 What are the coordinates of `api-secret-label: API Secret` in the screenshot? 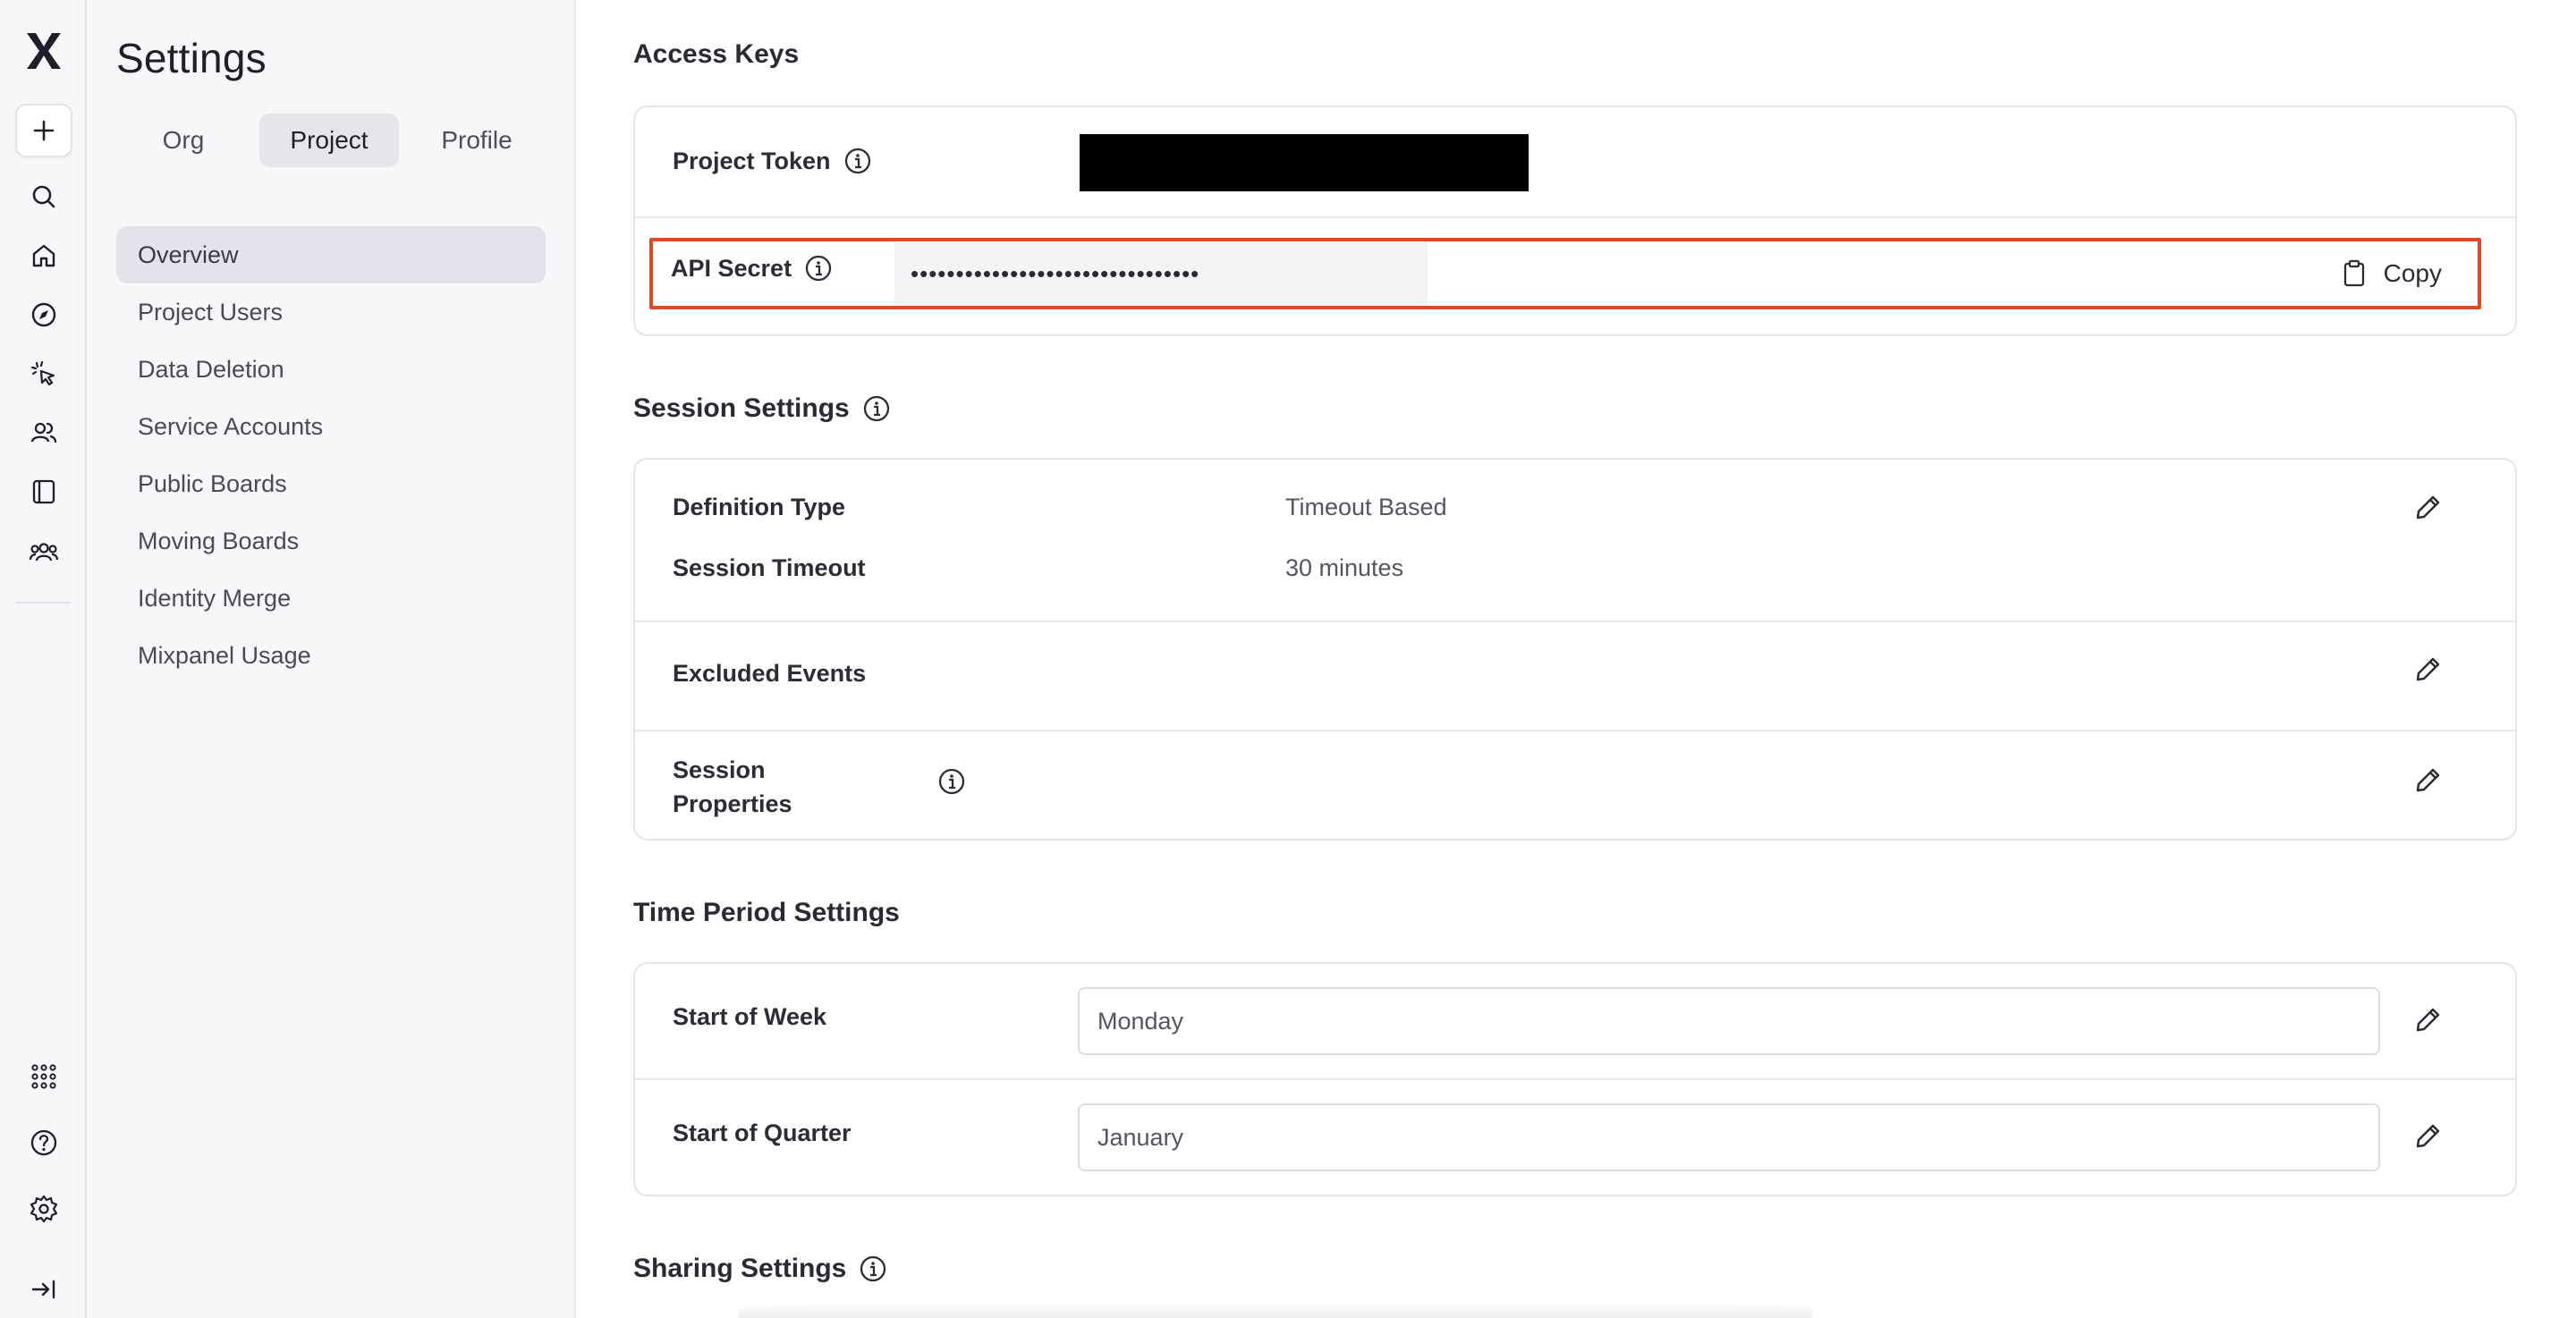 It's located at (752, 268).